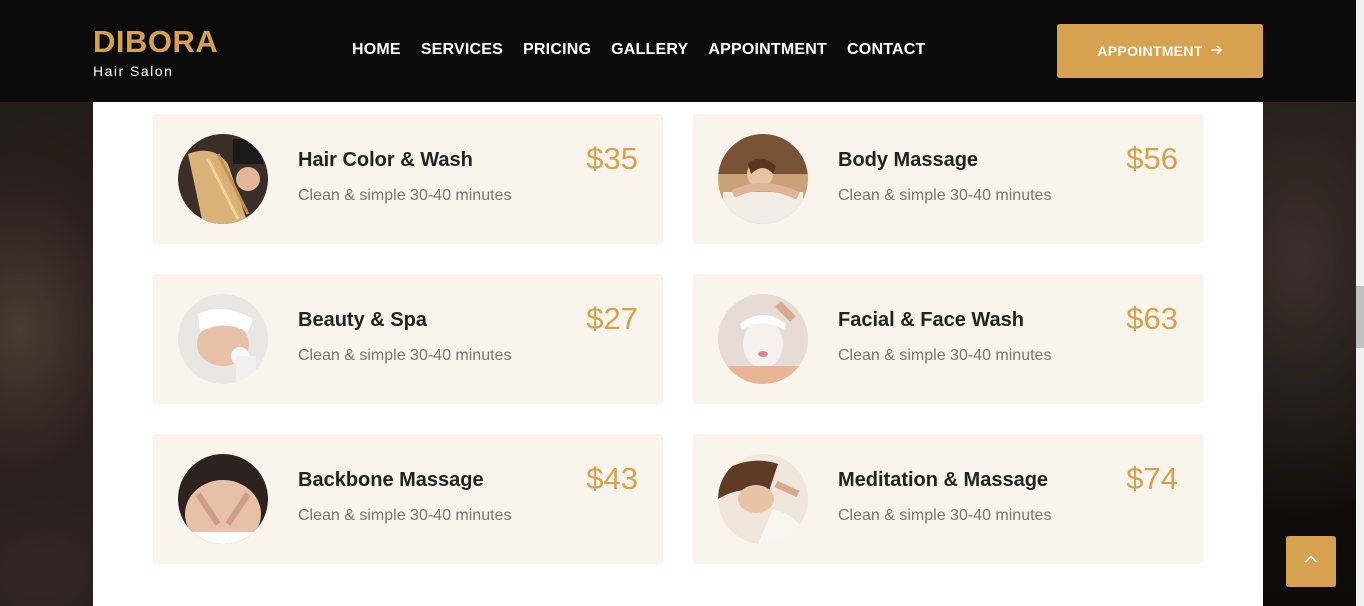 This screenshot has width=1364, height=606. Describe the element at coordinates (1150, 51) in the screenshot. I see `appointment-button-label: APPOINTMENT` at that location.